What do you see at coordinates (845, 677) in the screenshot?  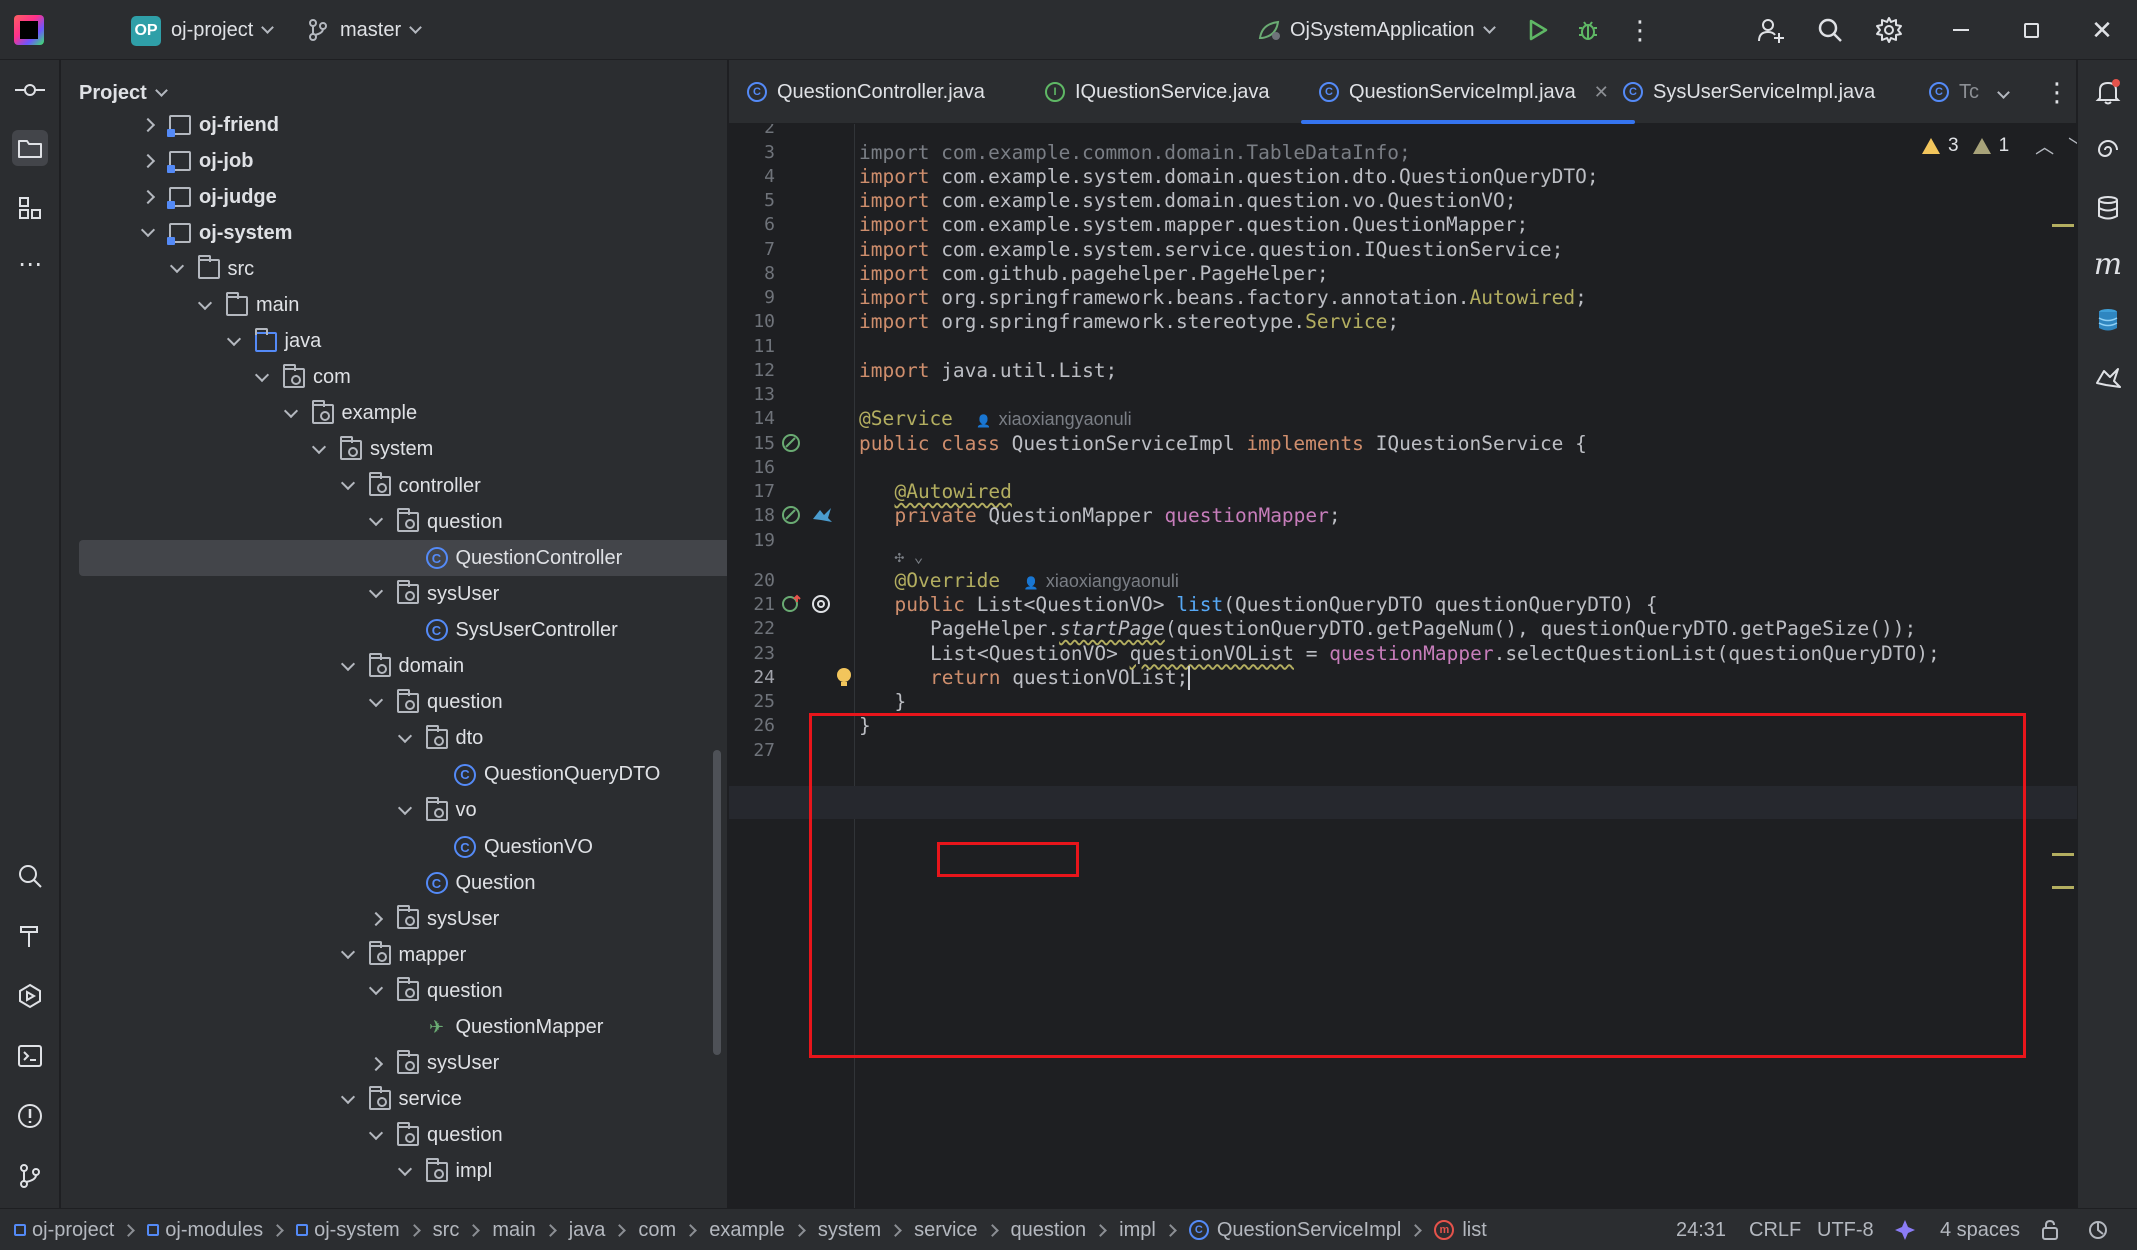 I see `lightbulb-icon` at bounding box center [845, 677].